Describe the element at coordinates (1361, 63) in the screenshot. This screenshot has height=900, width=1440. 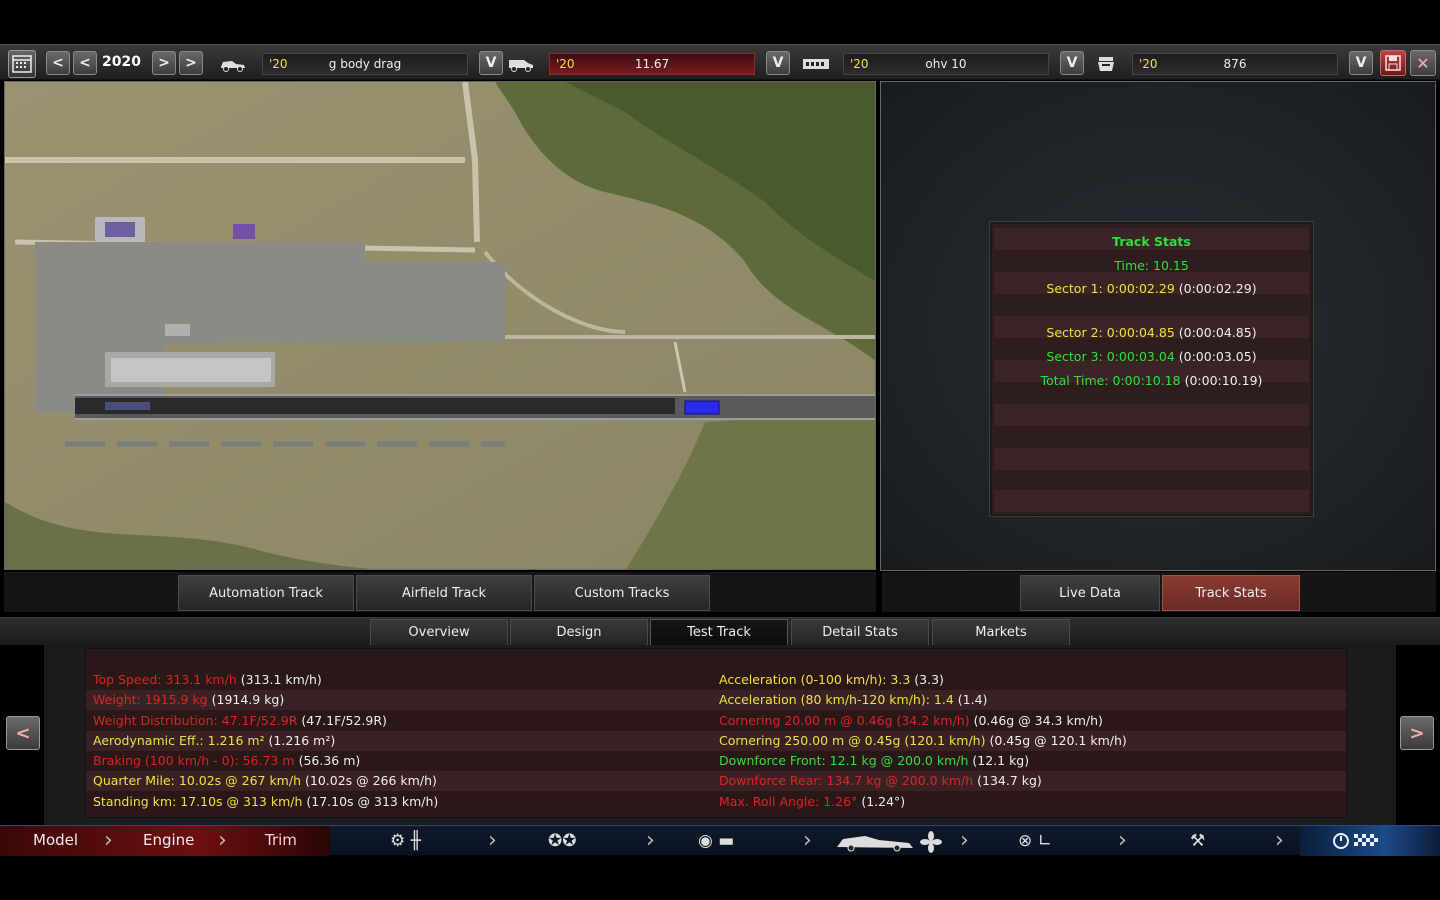
I see `engine-variant-dropdown-button: V` at that location.